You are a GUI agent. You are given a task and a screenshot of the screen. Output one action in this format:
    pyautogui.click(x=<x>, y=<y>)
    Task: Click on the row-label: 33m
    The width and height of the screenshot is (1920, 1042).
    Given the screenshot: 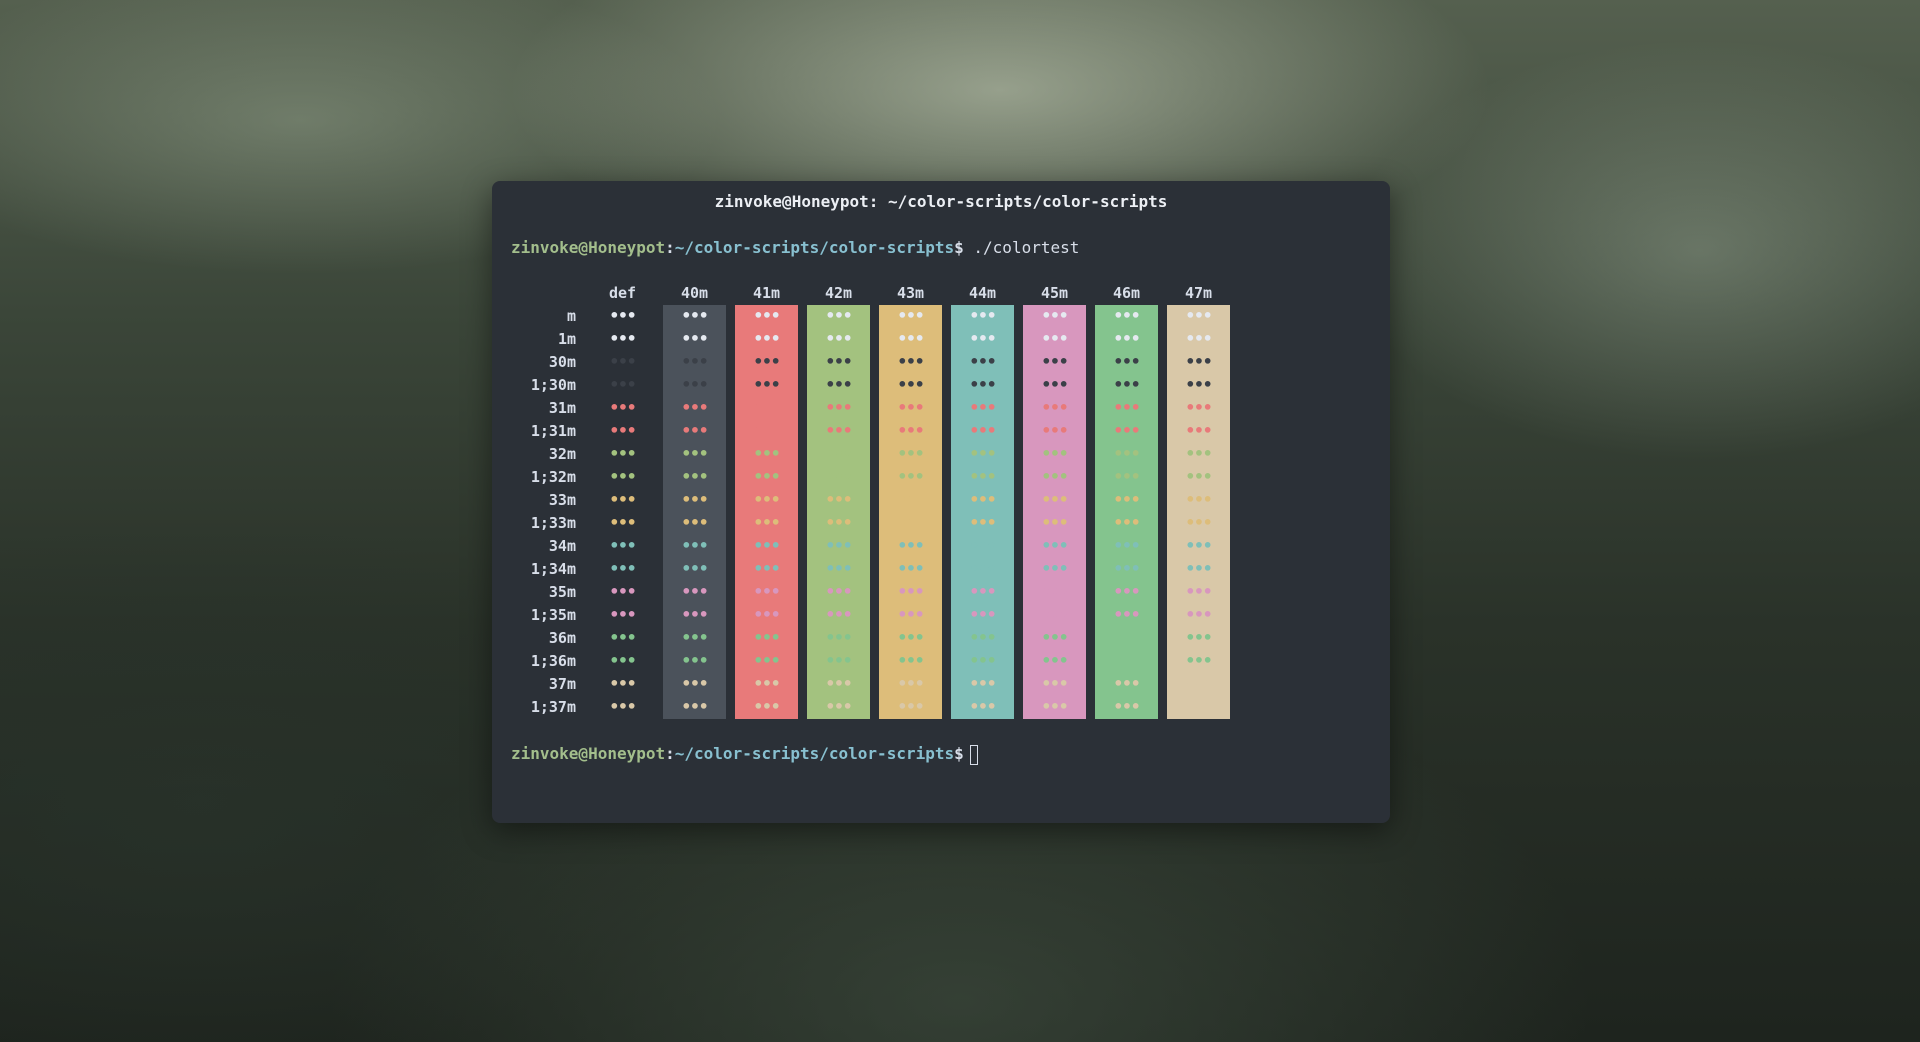 What is the action you would take?
    pyautogui.click(x=562, y=500)
    